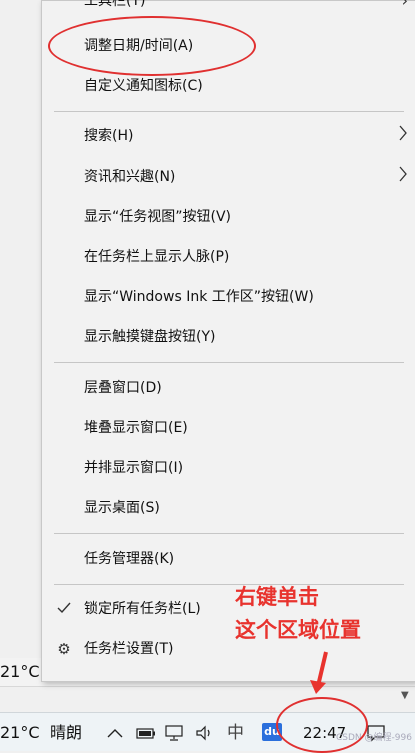  Describe the element at coordinates (228, 10) in the screenshot. I see `menu-item-toolbars: 工具栏(T) ›` at that location.